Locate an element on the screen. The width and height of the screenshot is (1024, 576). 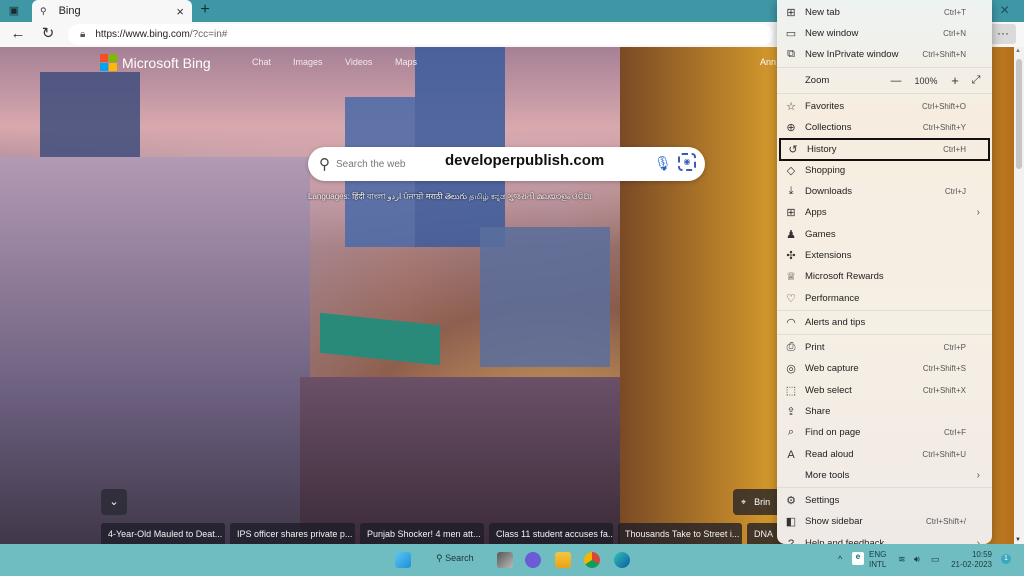
extensions-icon: ✣ is located at coordinates (791, 256).